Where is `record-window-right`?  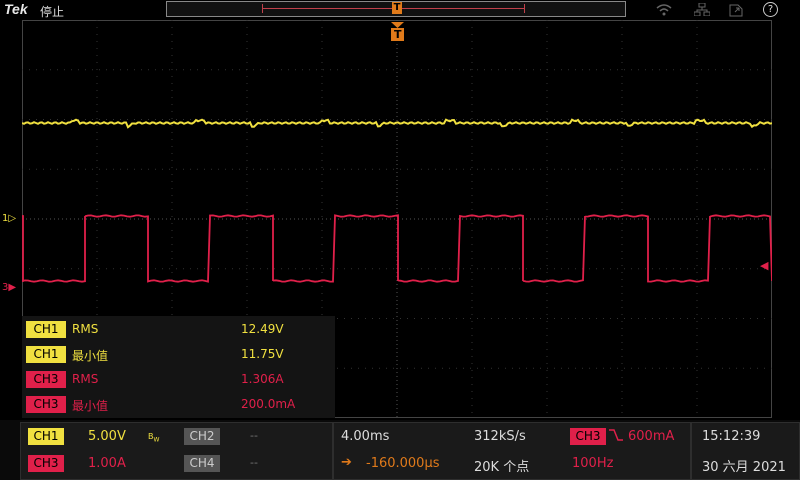
record-window-right is located at coordinates (524, 8).